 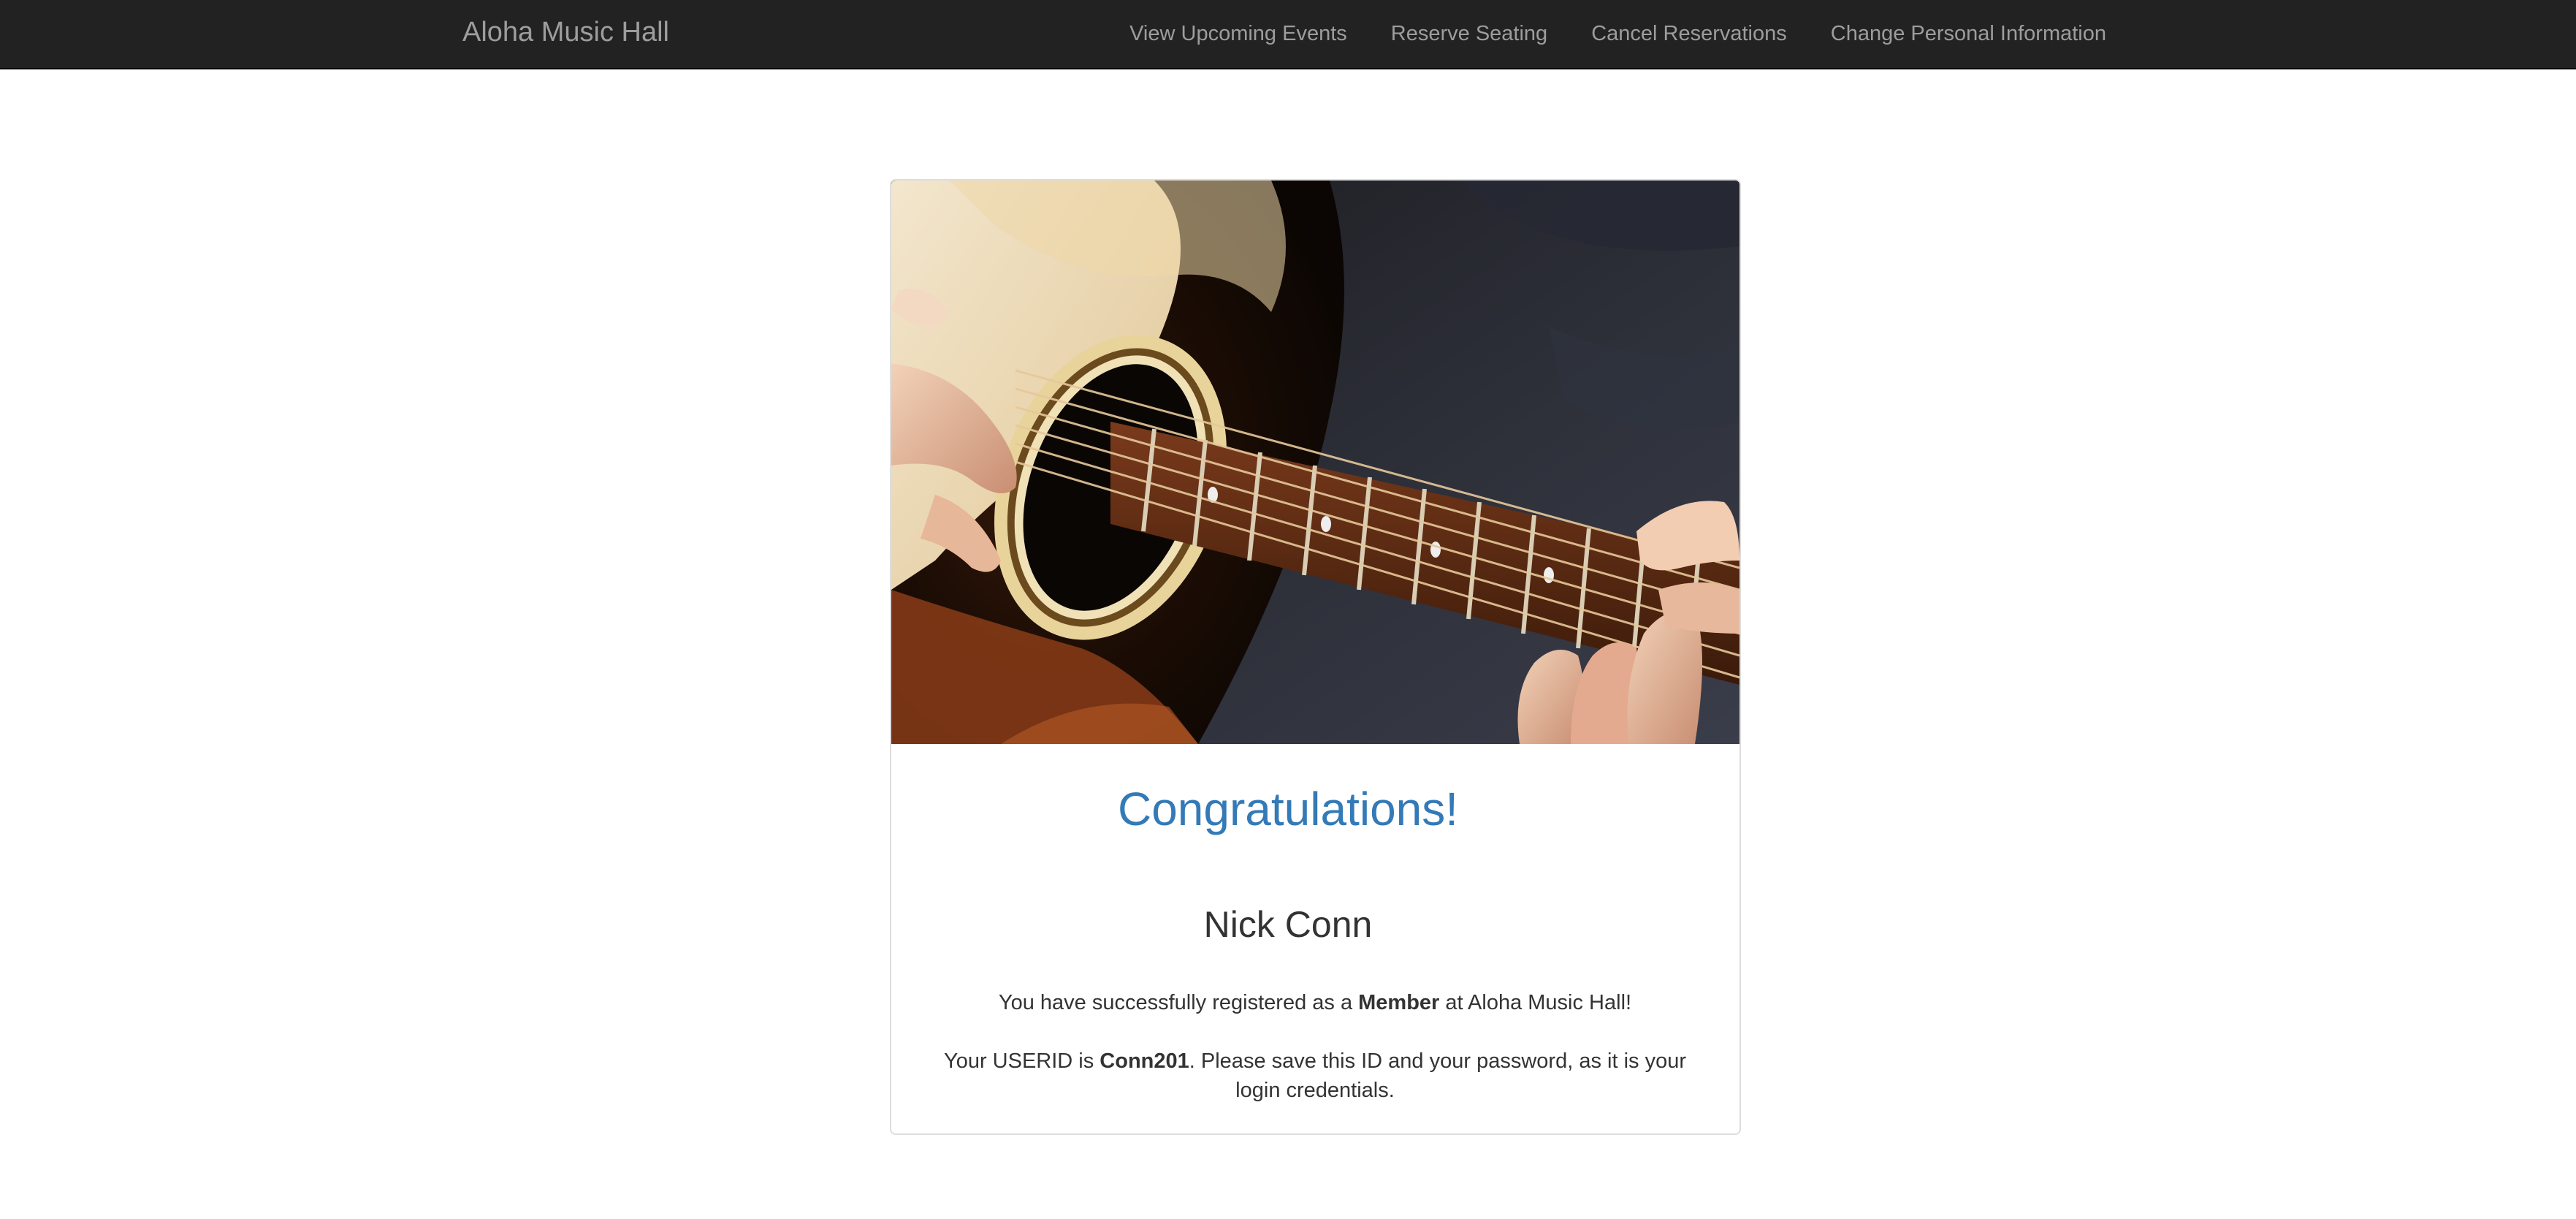 I want to click on nav-link-cancel-reservations: Cancel Reservations, so click(x=1689, y=34).